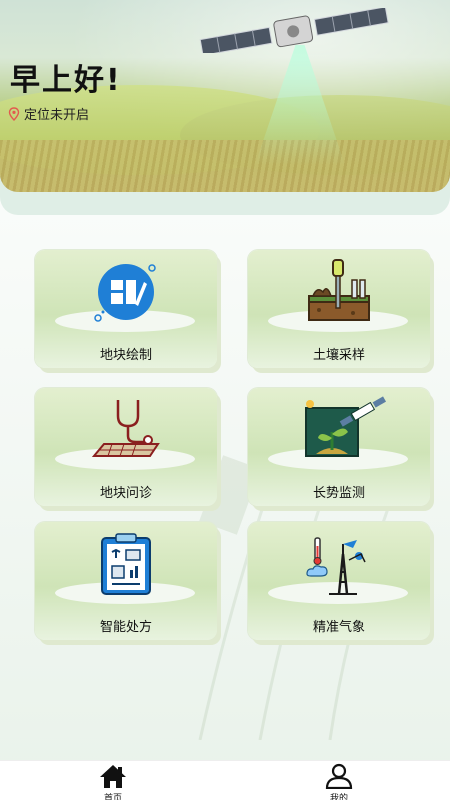 This screenshot has height=800, width=450. Describe the element at coordinates (339, 776) in the screenshot. I see `user-icon` at that location.